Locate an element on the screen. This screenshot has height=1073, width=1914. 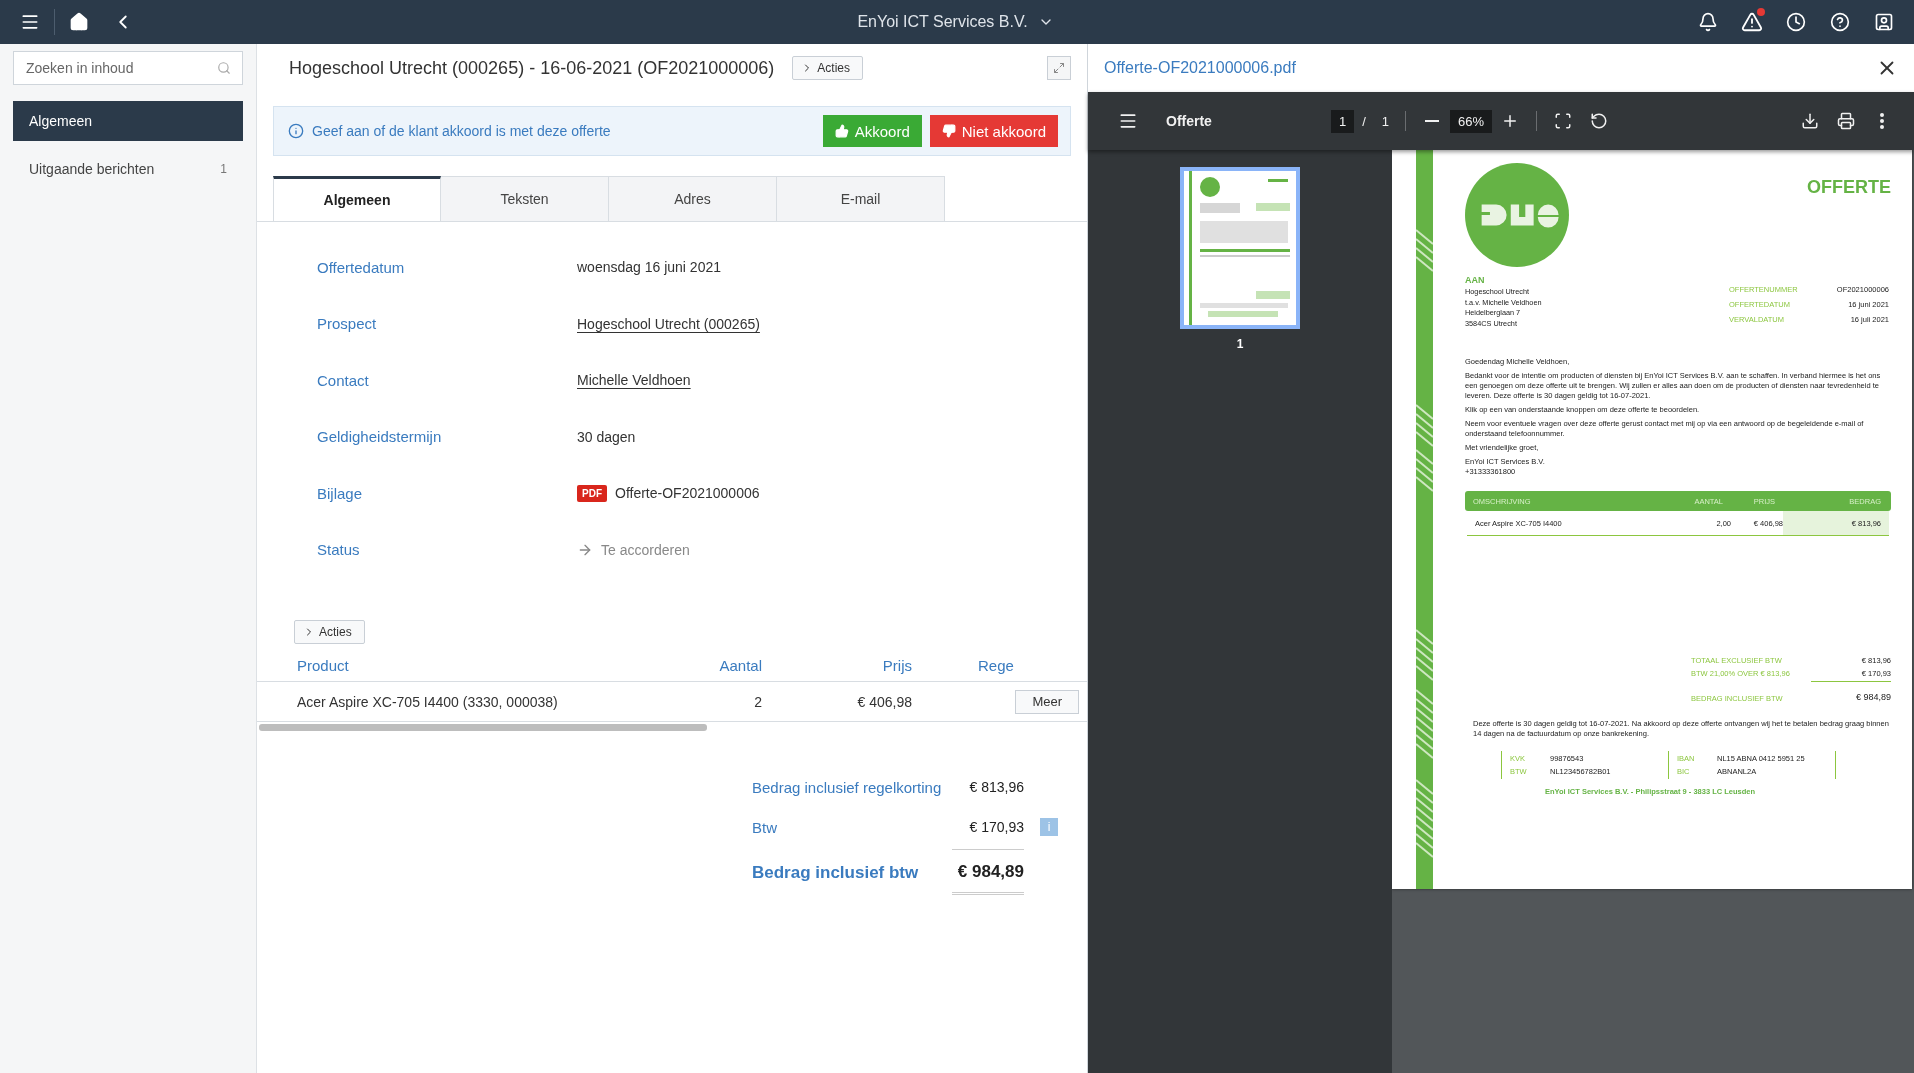
page-count: 1 is located at coordinates (1385, 121).